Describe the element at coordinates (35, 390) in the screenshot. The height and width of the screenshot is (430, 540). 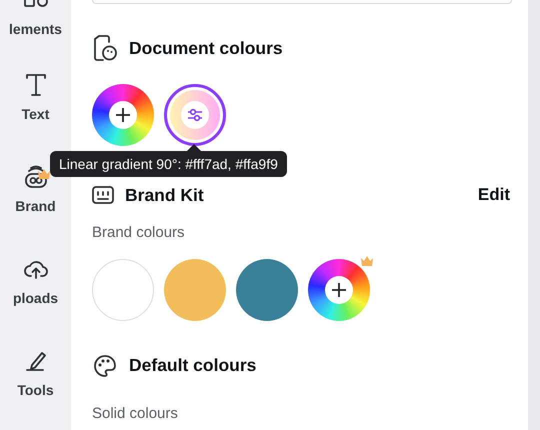
I see `sidebar-item-label: Tools` at that location.